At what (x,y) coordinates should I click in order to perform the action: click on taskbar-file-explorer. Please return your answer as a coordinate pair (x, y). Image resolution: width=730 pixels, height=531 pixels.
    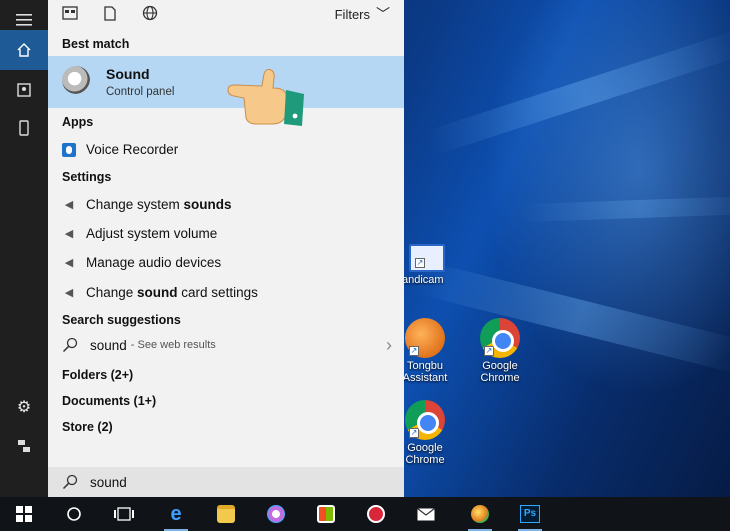
    Looking at the image, I should click on (226, 514).